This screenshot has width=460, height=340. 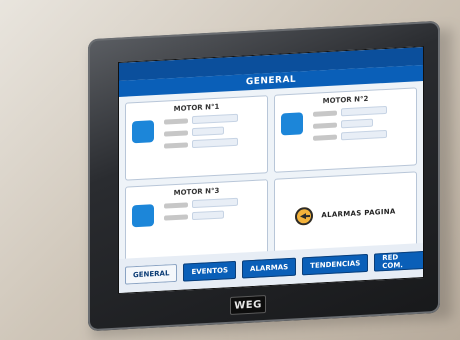 What do you see at coordinates (358, 213) in the screenshot?
I see `alarm-page-label: ALARMAS PAGINA` at bounding box center [358, 213].